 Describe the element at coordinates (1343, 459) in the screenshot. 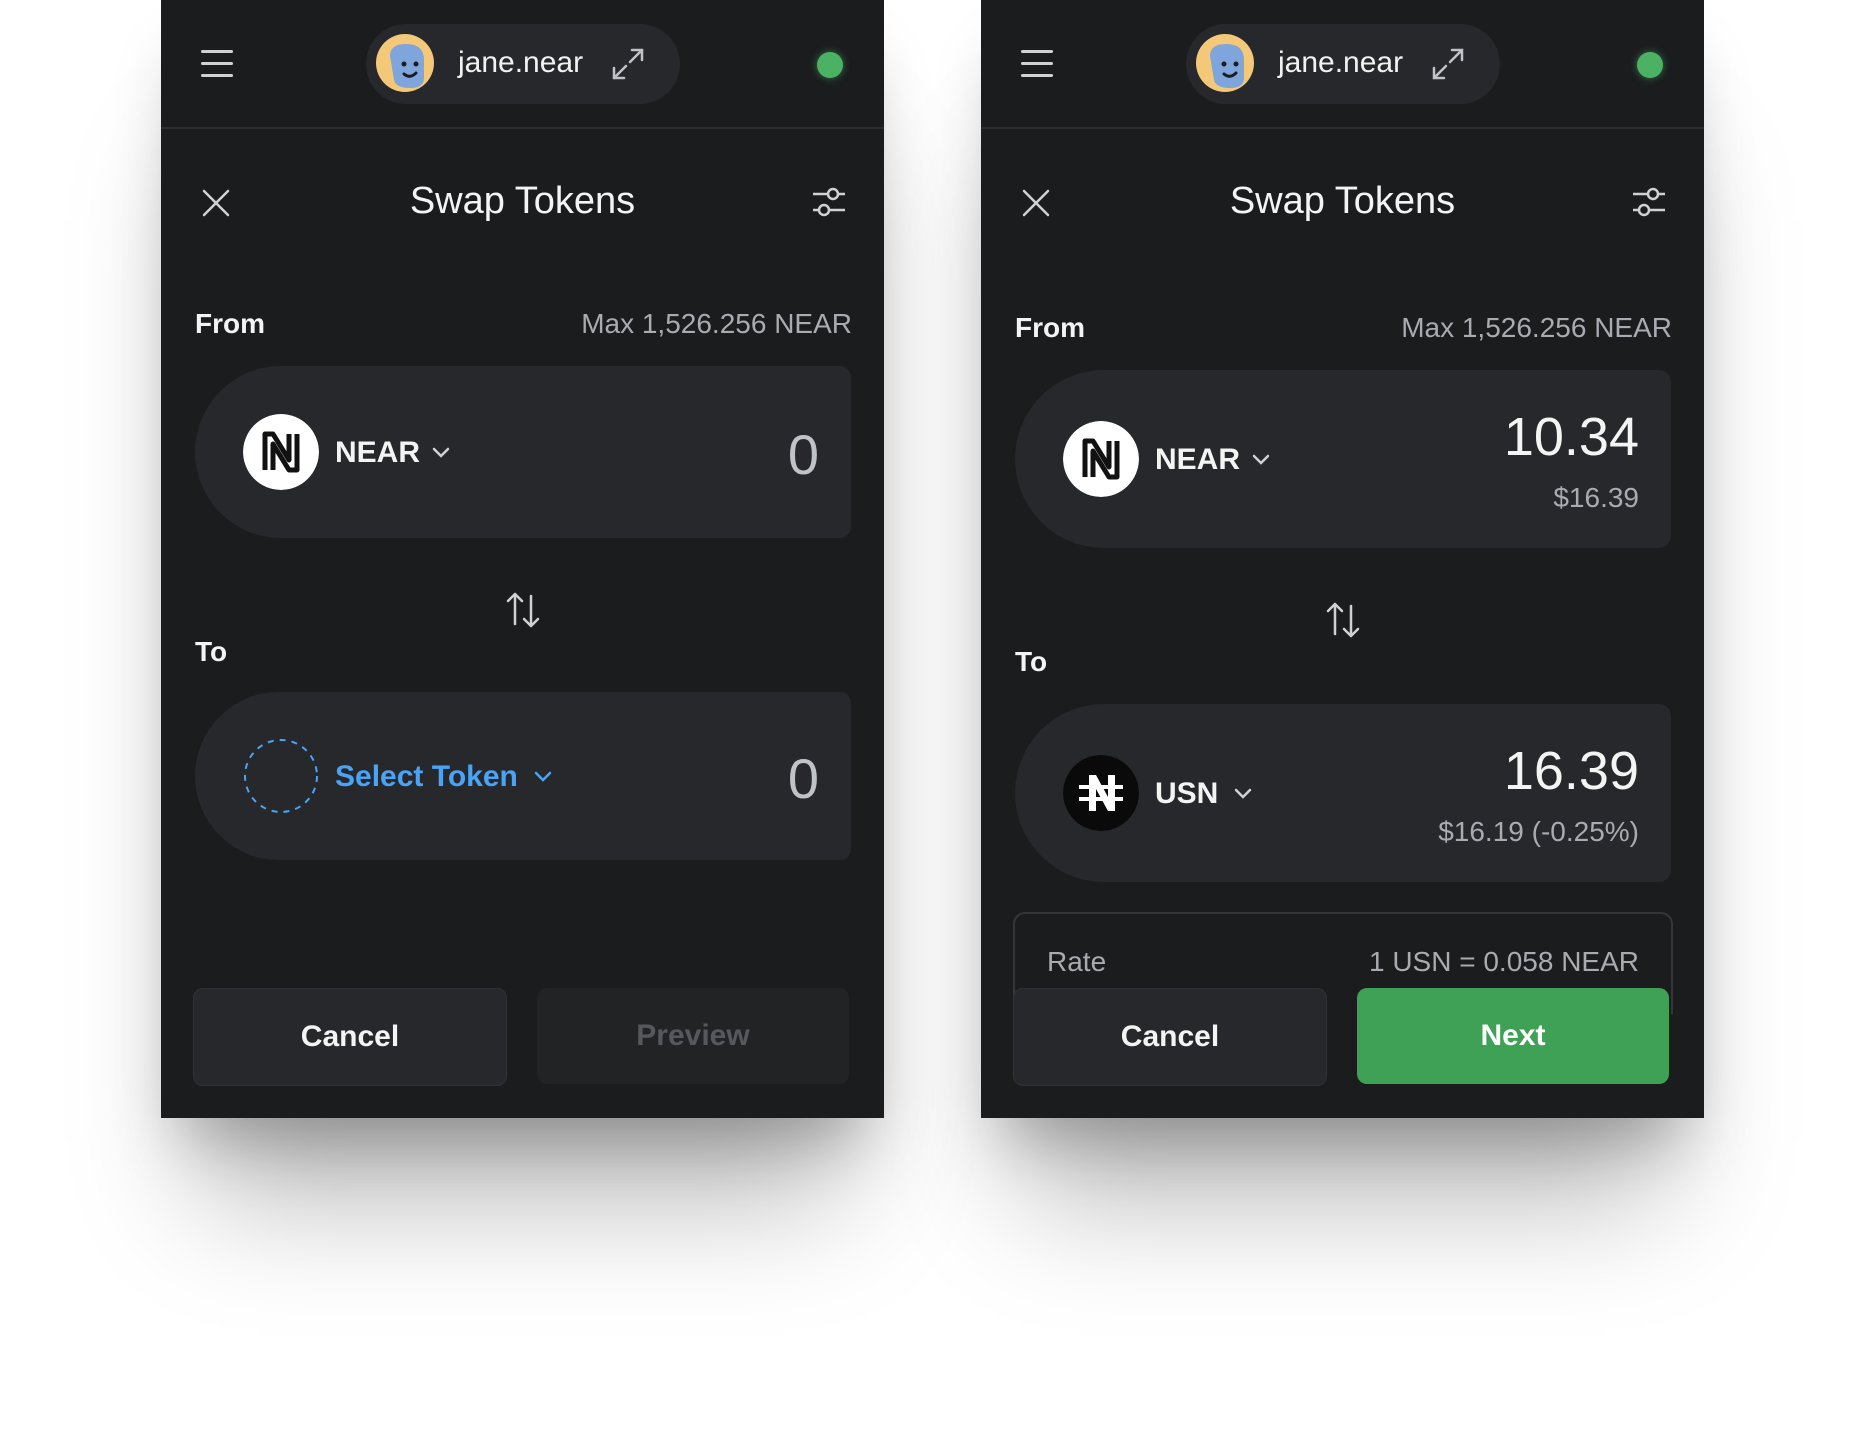

I see `from-token-box: NEAR 10.34 $16.39` at that location.